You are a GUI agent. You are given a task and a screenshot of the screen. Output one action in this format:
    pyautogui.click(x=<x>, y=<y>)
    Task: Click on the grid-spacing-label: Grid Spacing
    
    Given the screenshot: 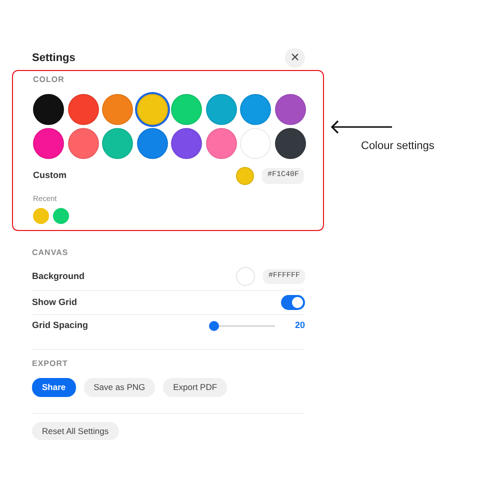 What is the action you would take?
    pyautogui.click(x=60, y=325)
    